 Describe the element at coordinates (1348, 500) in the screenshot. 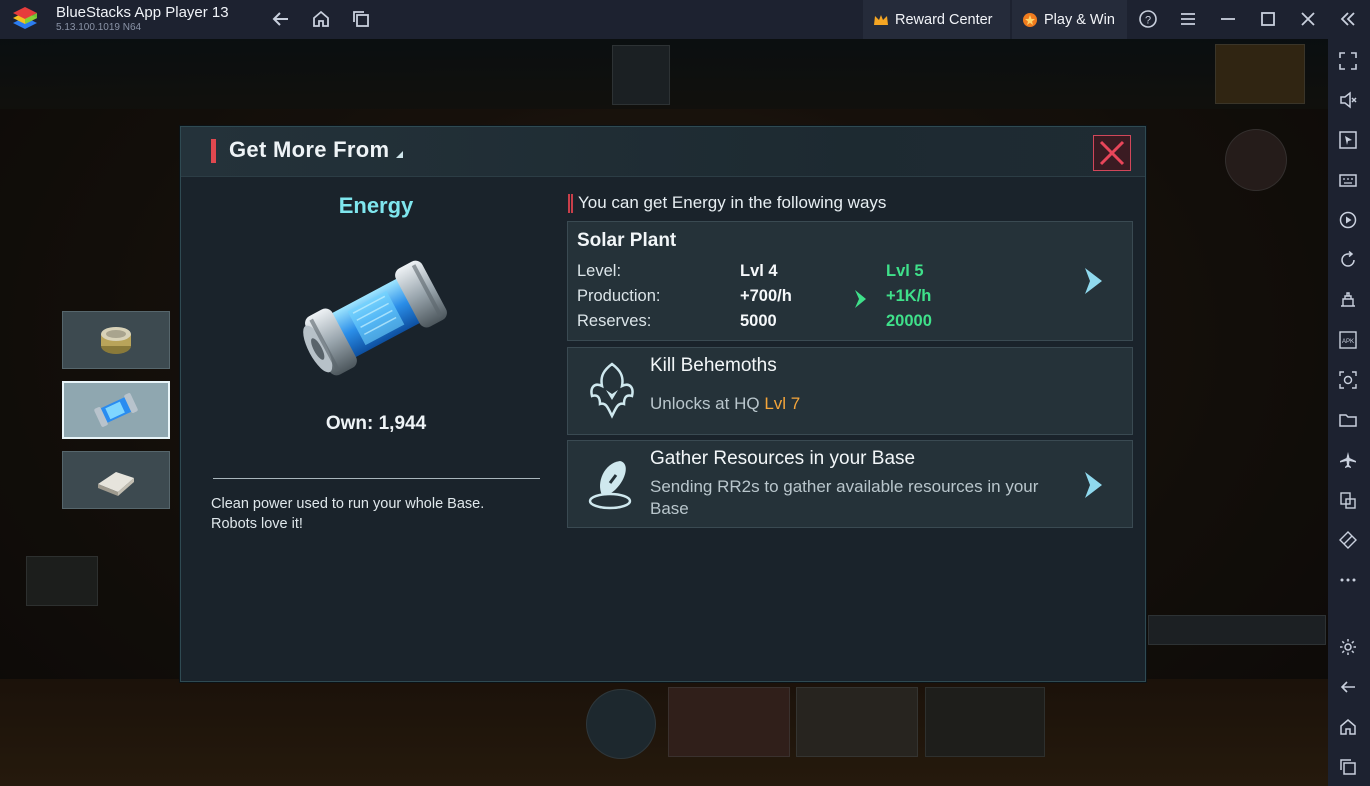

I see `multi-instance-icon` at that location.